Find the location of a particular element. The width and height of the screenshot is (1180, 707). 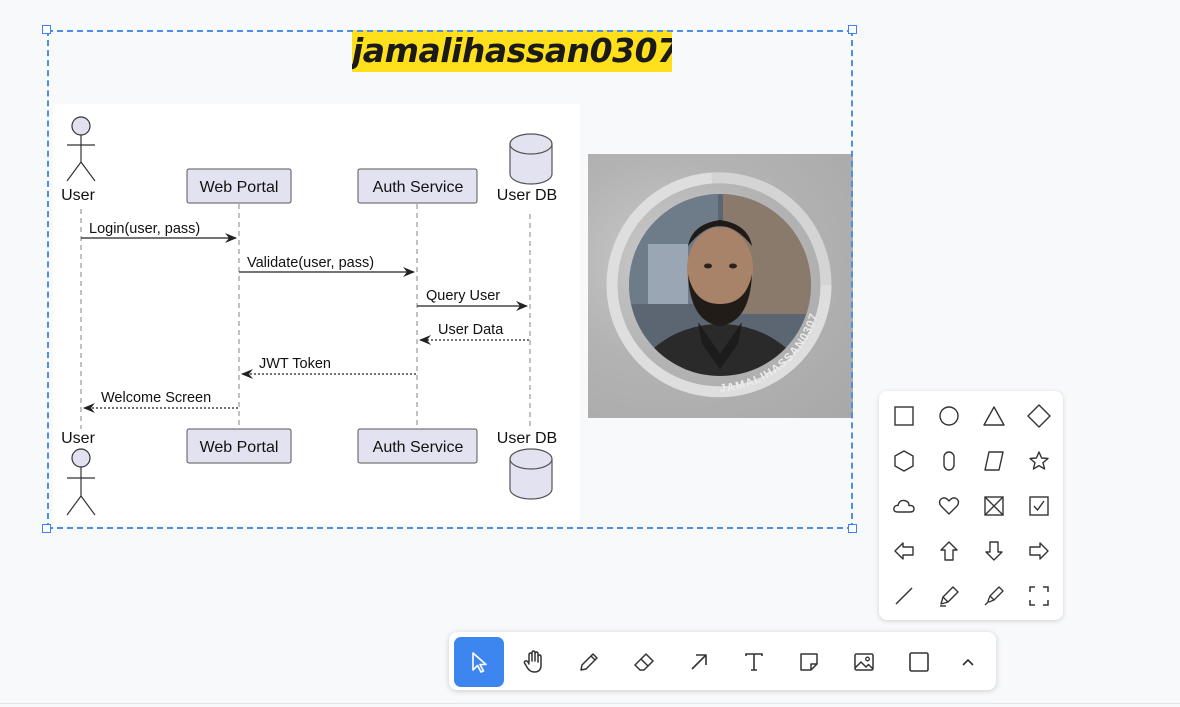

resize-handle-top-right is located at coordinates (852, 29).